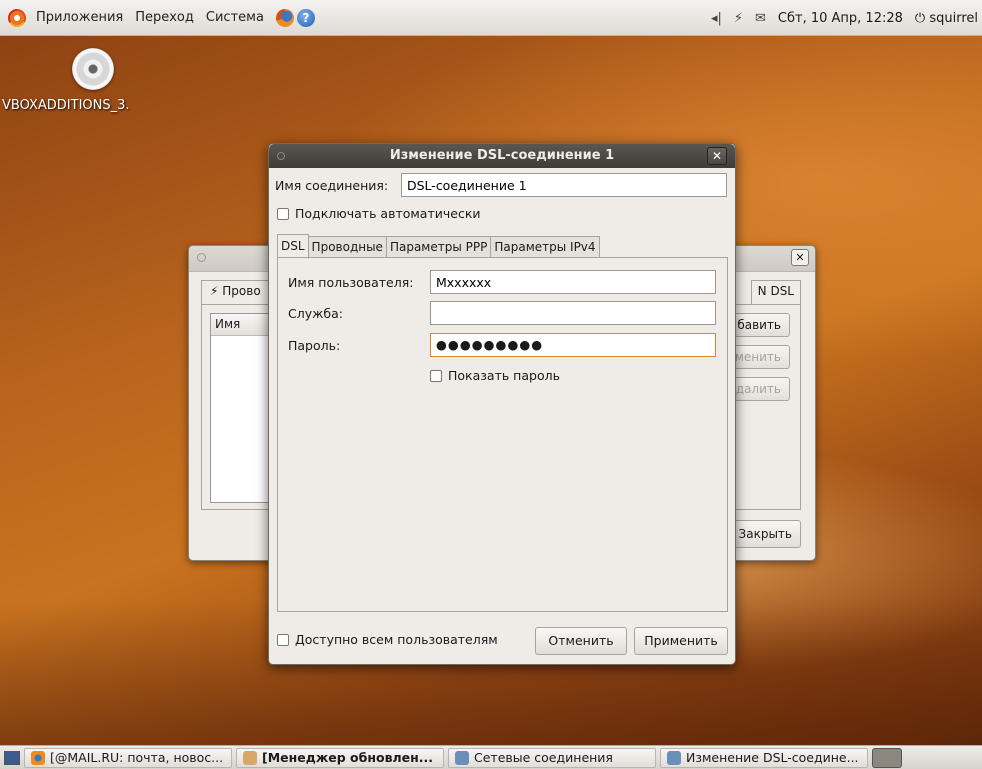 Image resolution: width=982 pixels, height=769 pixels. I want to click on show-password-row: Показать пароль, so click(495, 375).